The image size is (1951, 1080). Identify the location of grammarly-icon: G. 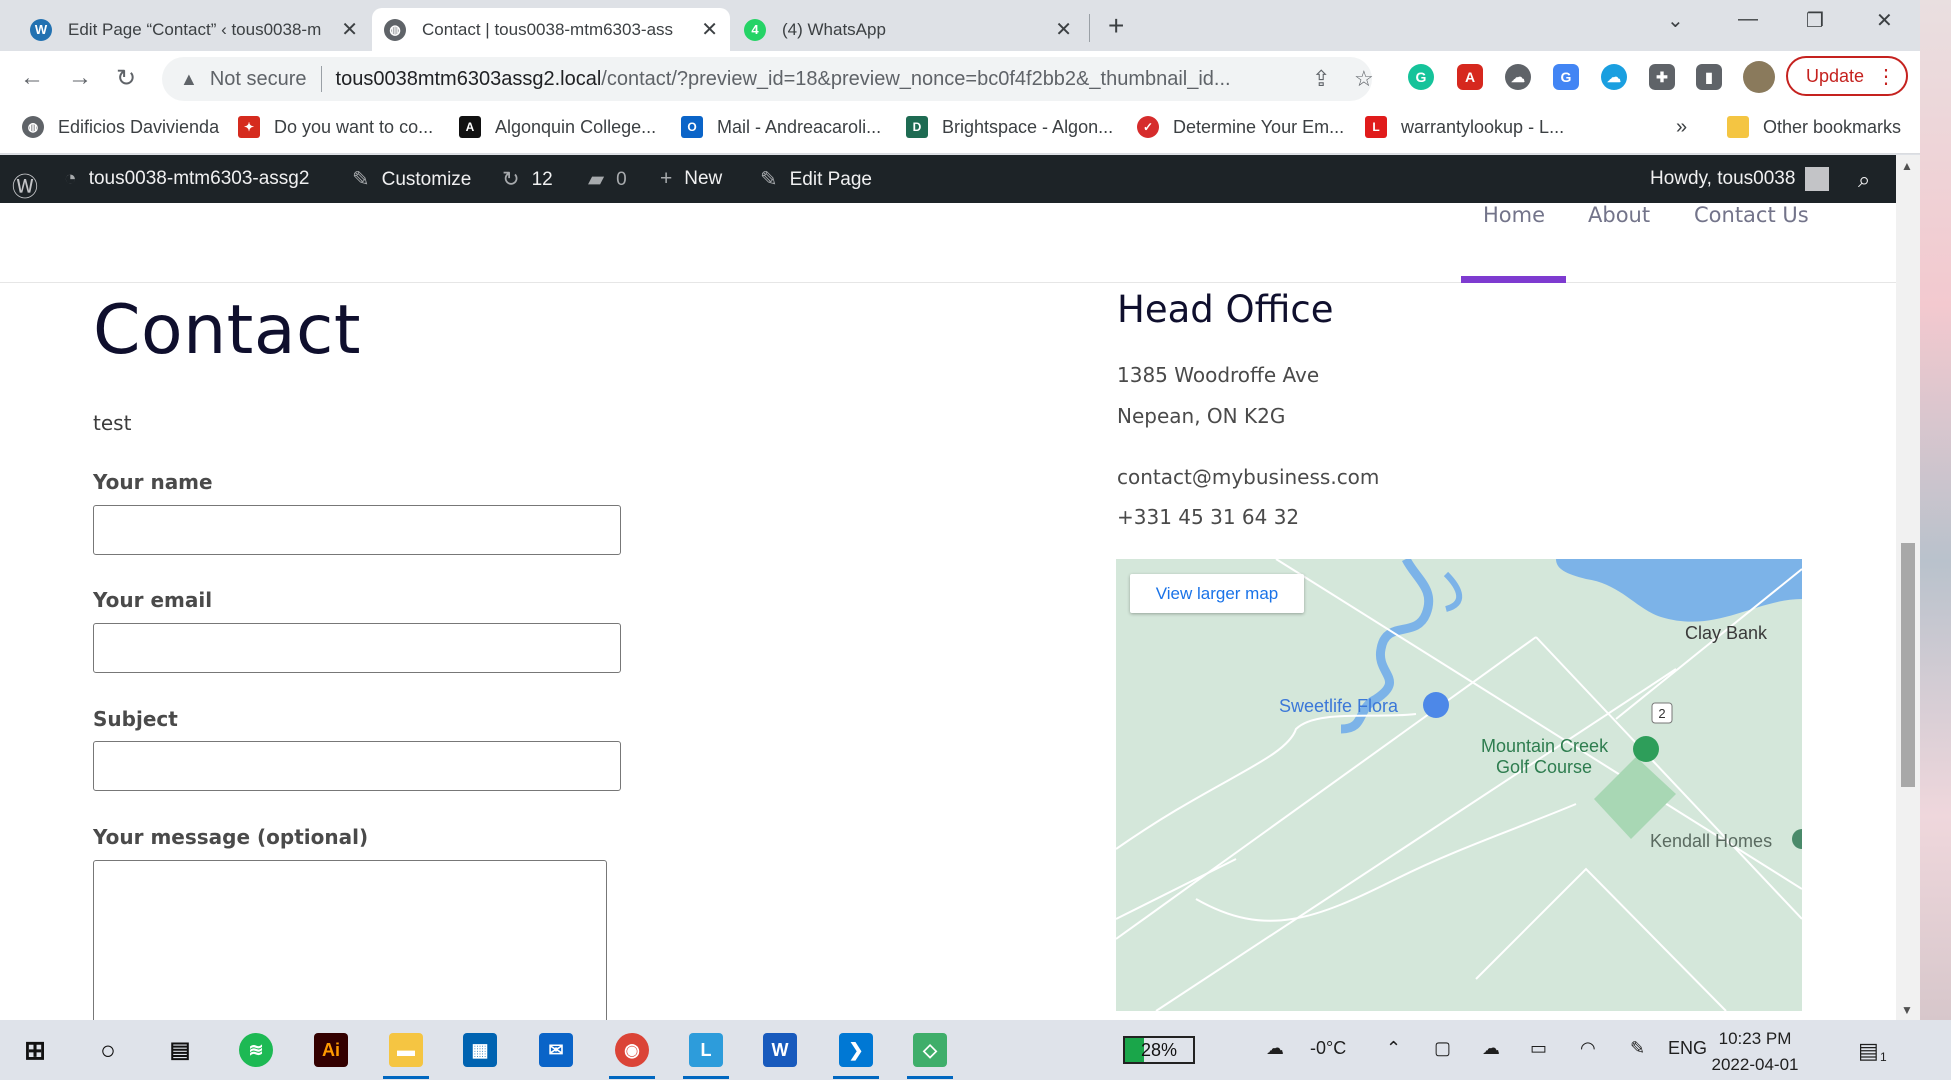
(1421, 77).